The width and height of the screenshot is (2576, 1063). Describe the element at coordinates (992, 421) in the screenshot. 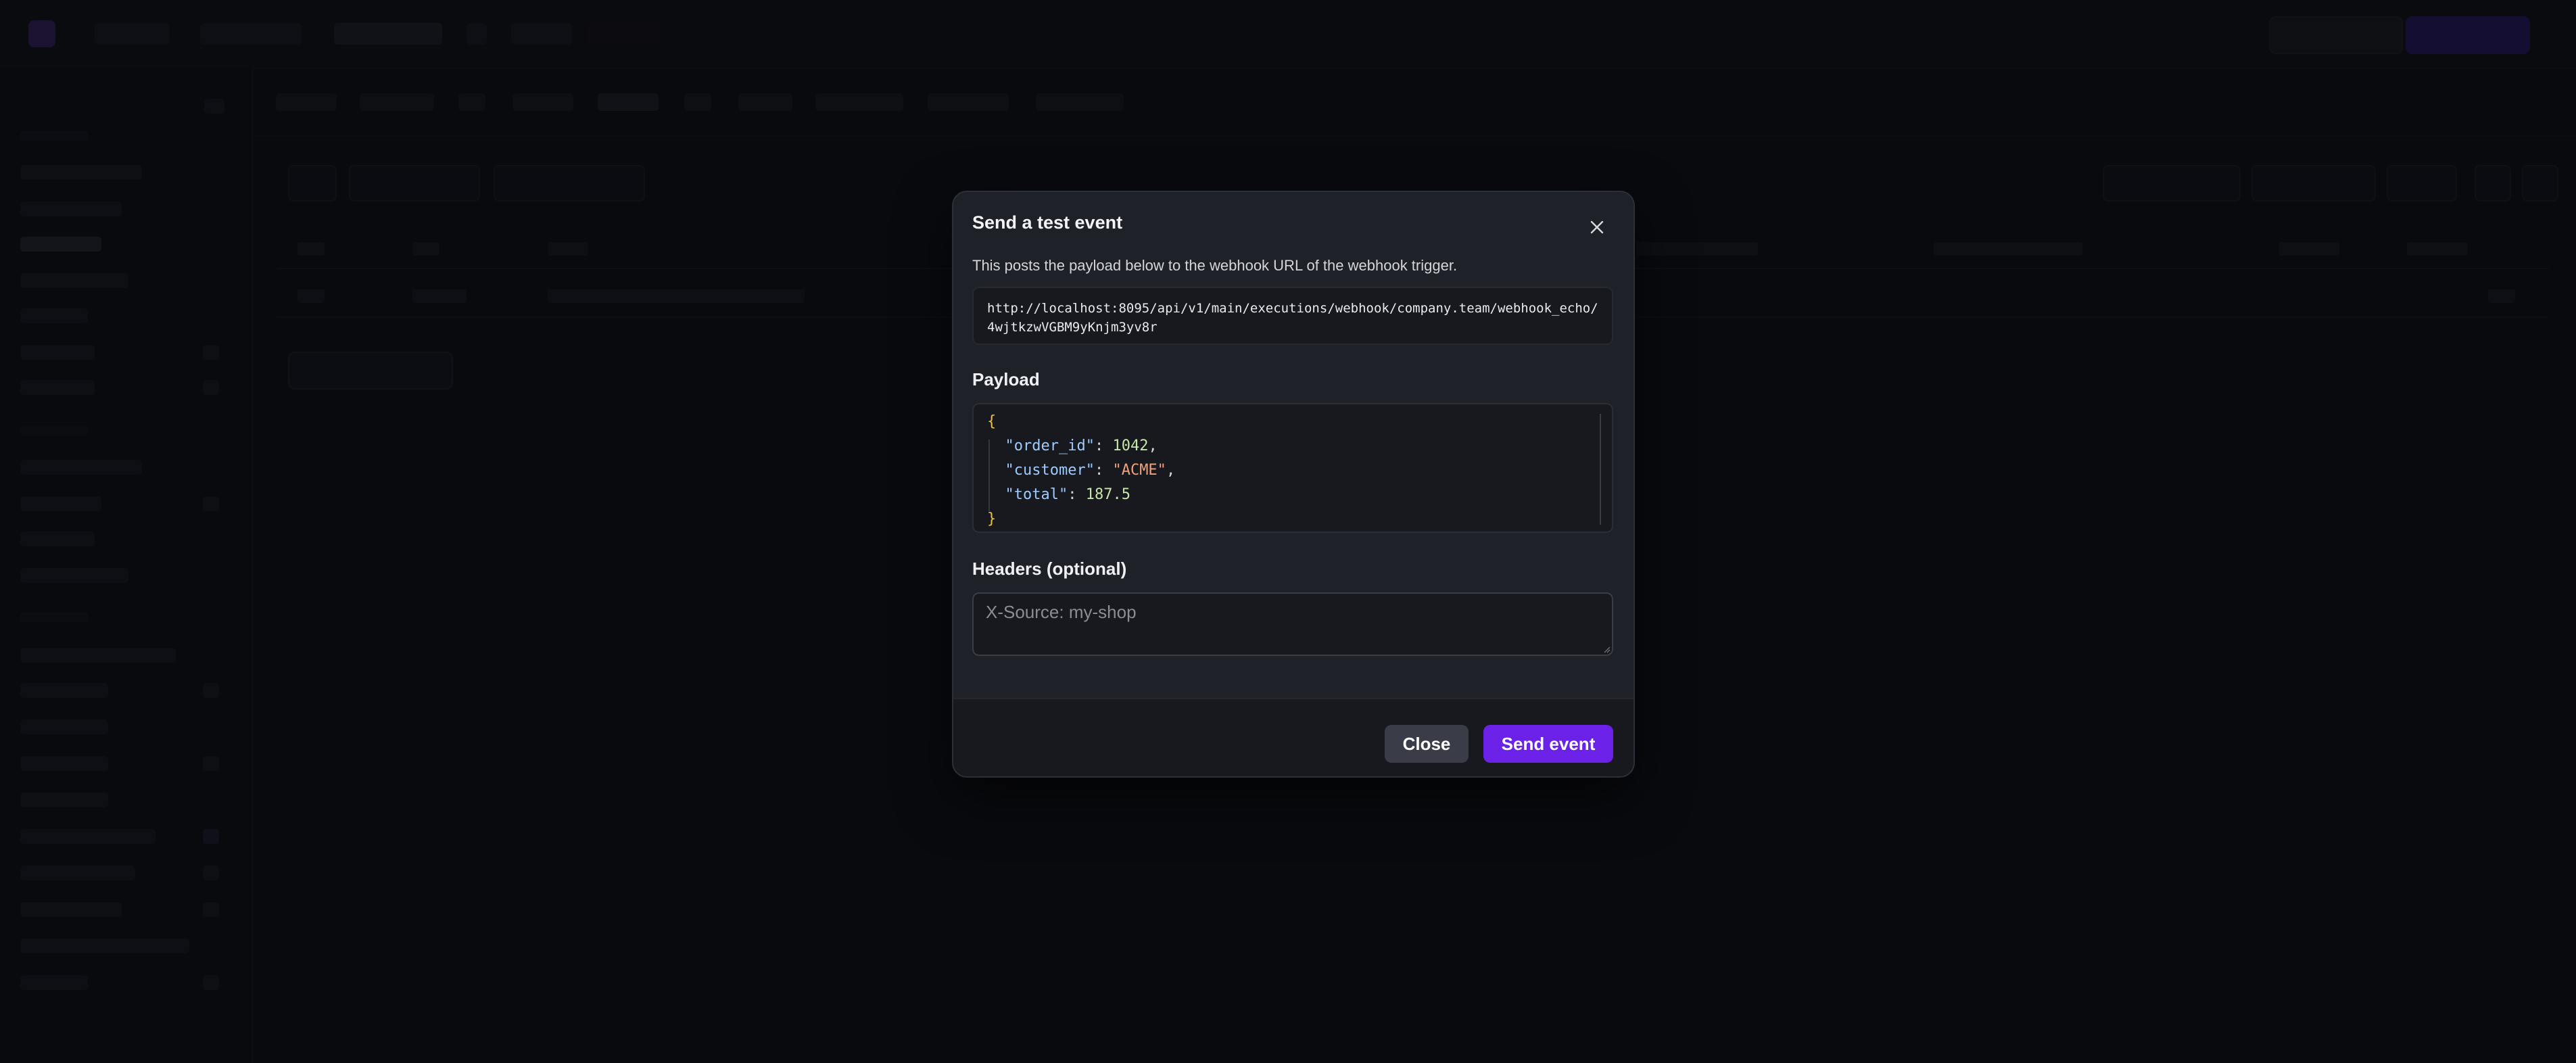

I see `json-brace: {` at that location.